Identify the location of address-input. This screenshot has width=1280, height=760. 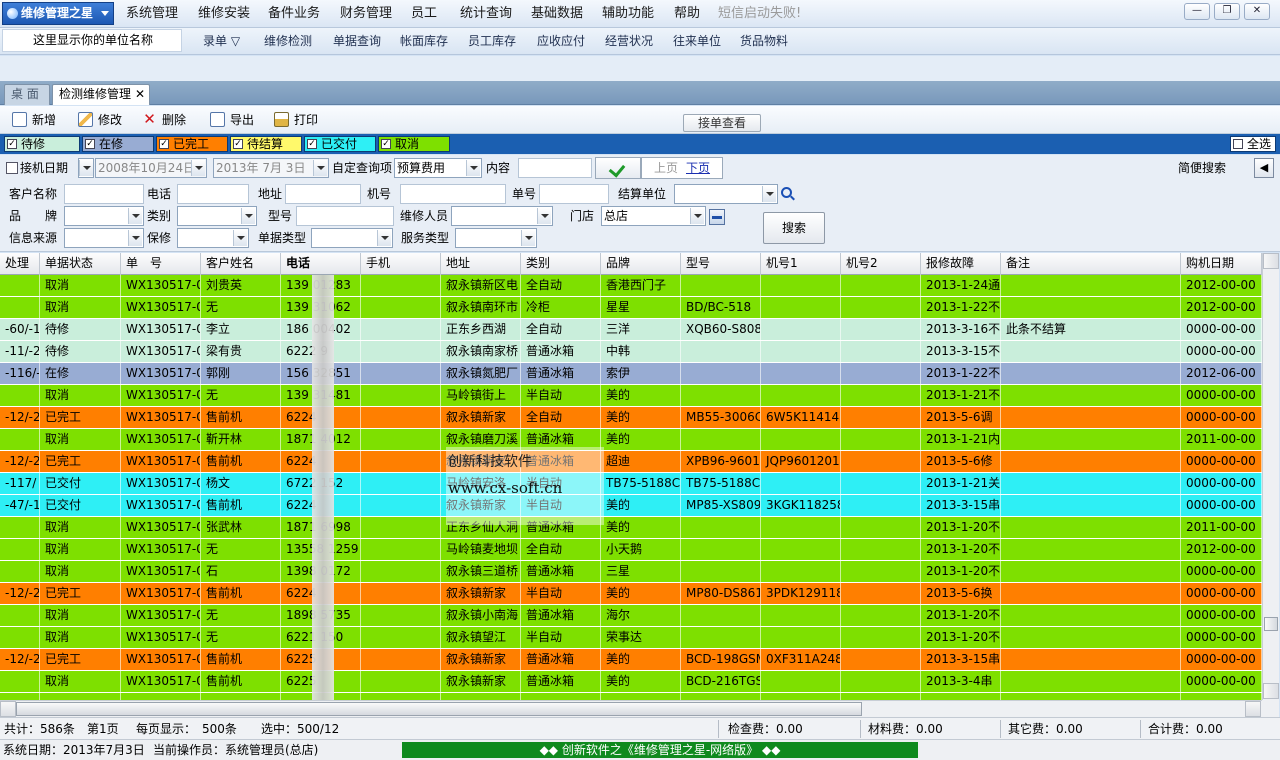
(323, 194).